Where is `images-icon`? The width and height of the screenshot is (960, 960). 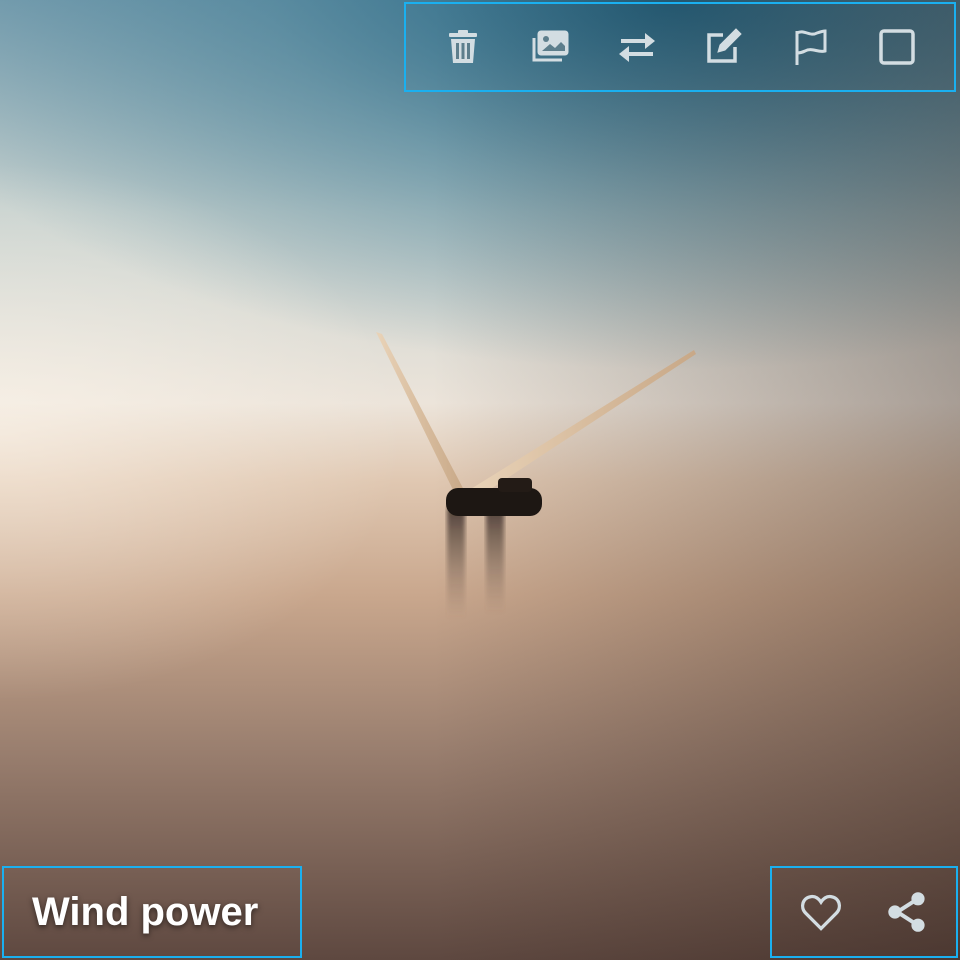
images-icon is located at coordinates (550, 46).